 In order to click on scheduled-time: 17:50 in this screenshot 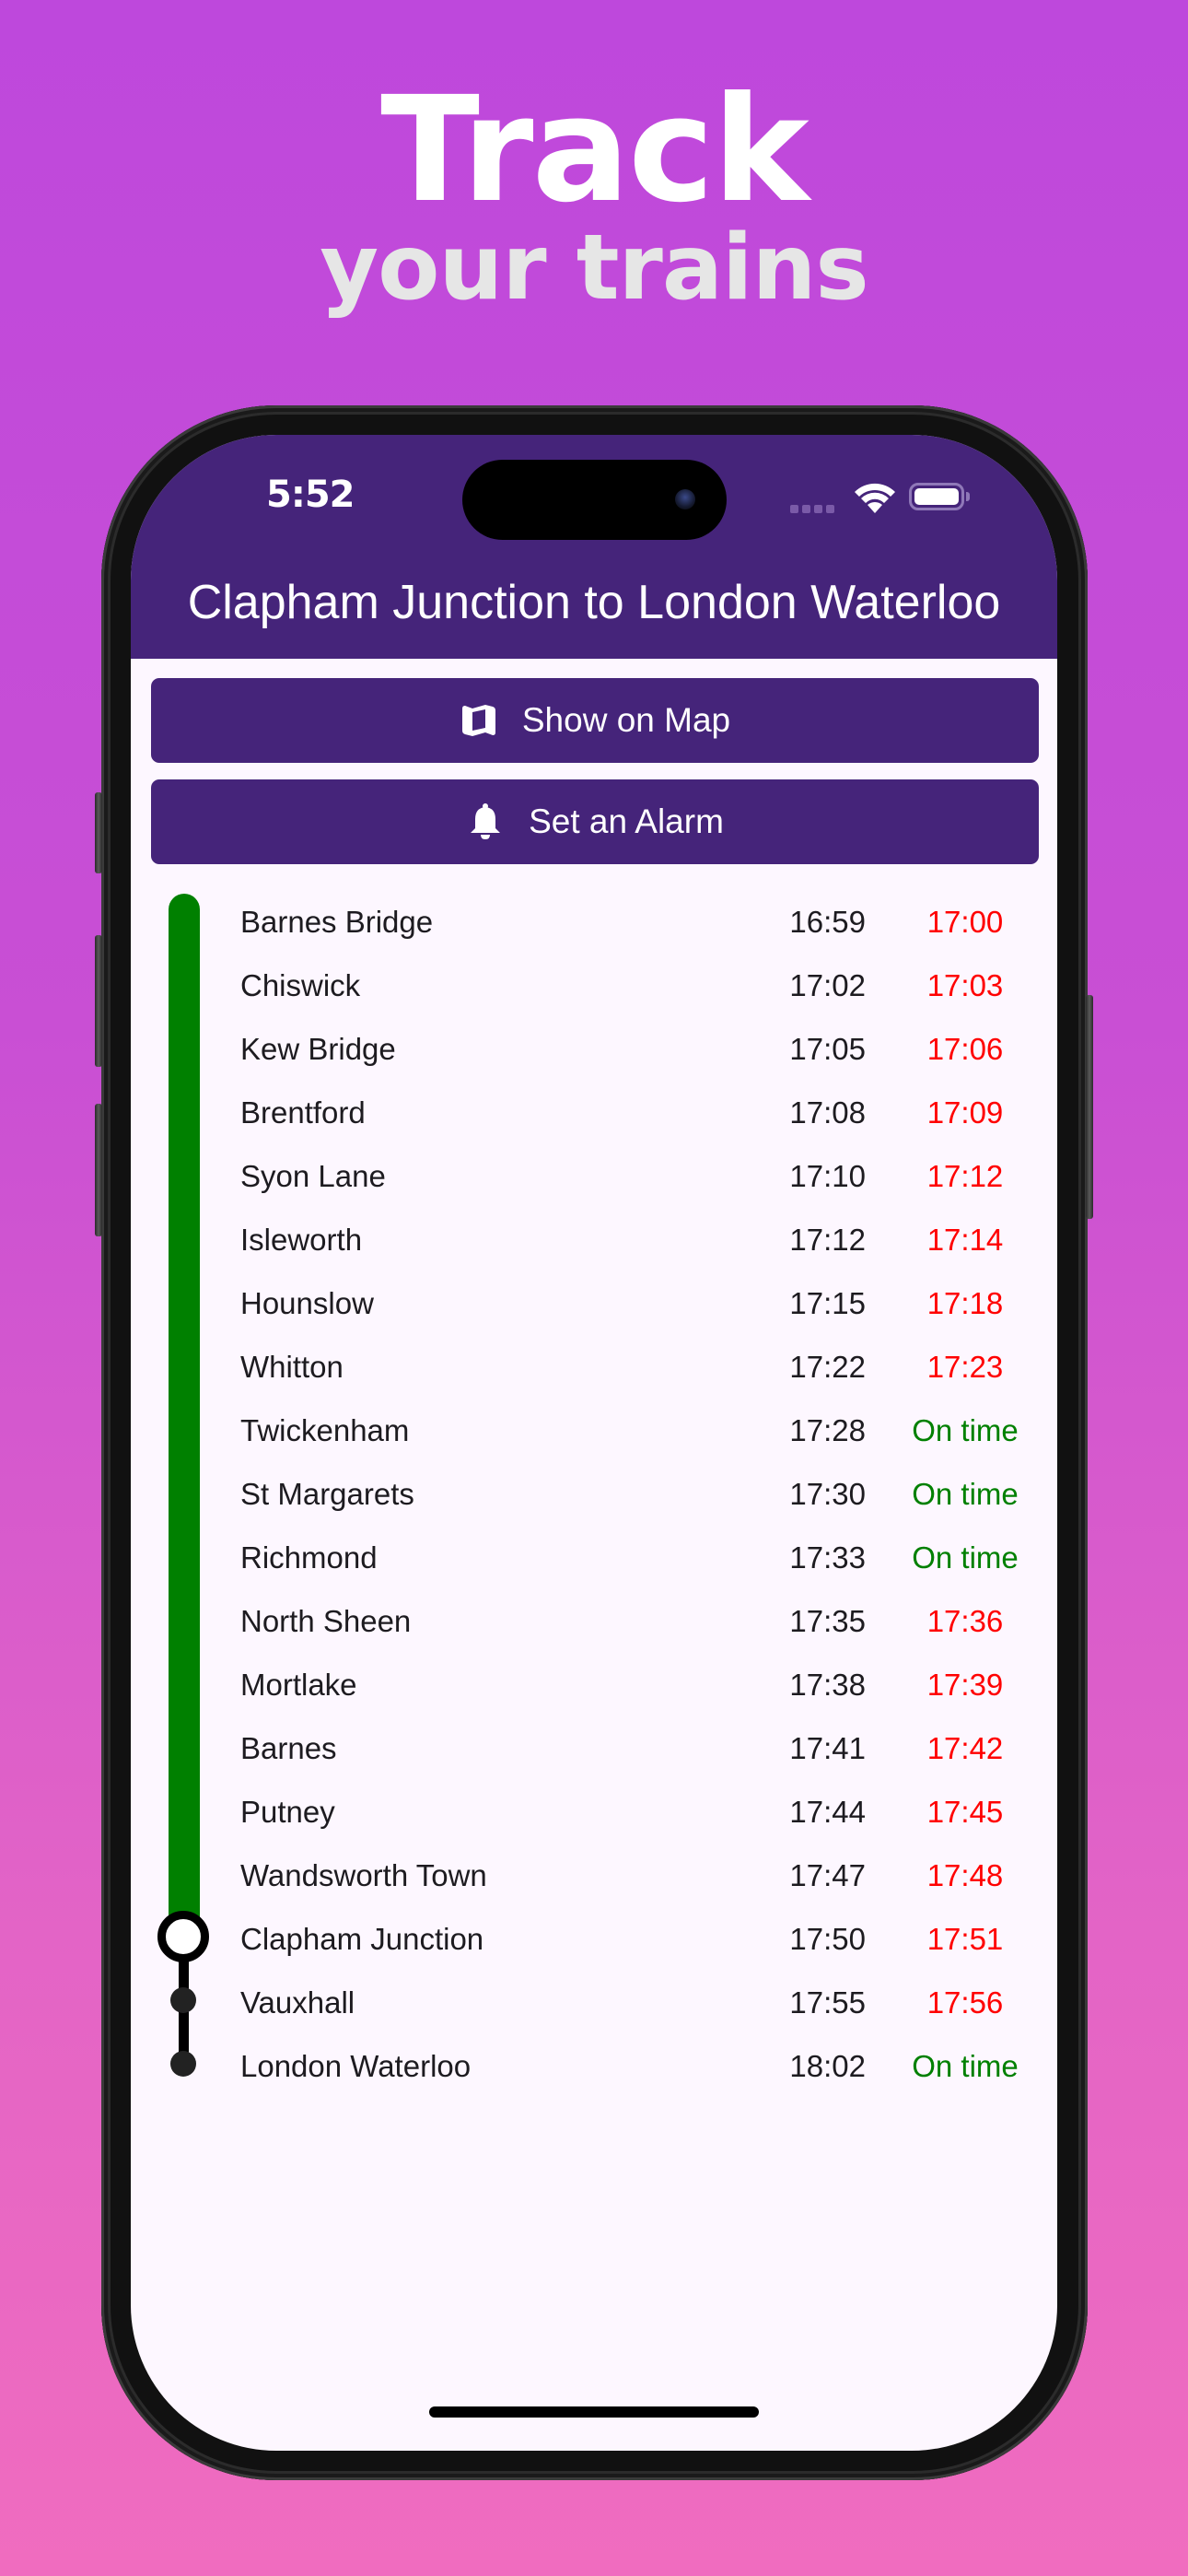, I will do `click(827, 1939)`.